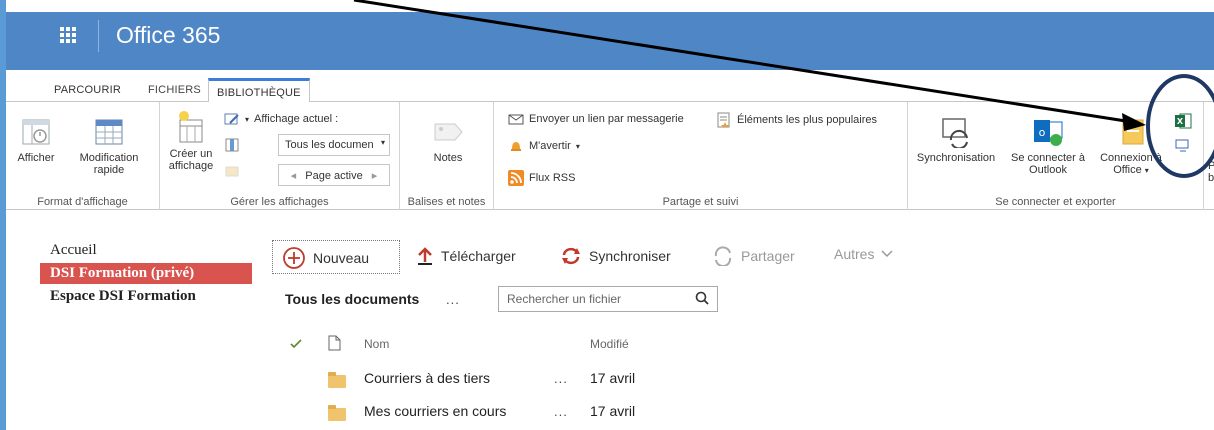 The height and width of the screenshot is (430, 1214). I want to click on creer-label-1: Créer un, so click(191, 154).